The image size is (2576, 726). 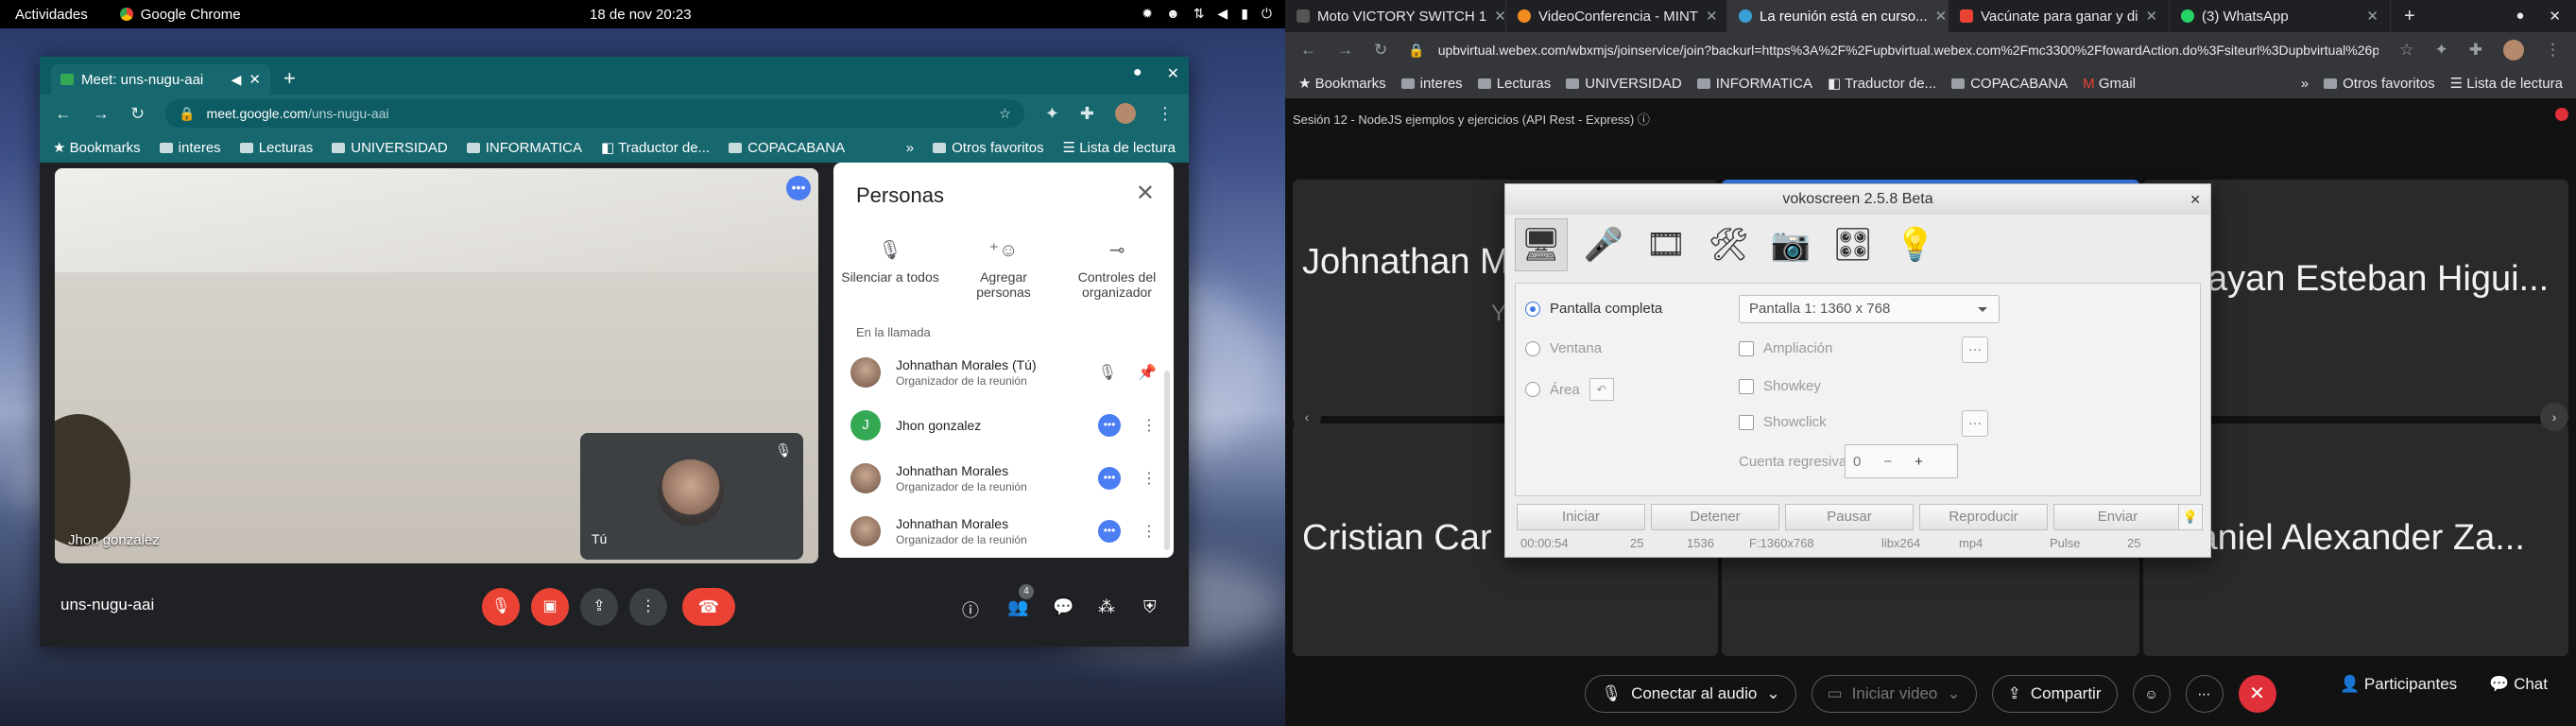 What do you see at coordinates (1894, 694) in the screenshot?
I see `start-video-button: ▭ Iniciar video ⌄` at bounding box center [1894, 694].